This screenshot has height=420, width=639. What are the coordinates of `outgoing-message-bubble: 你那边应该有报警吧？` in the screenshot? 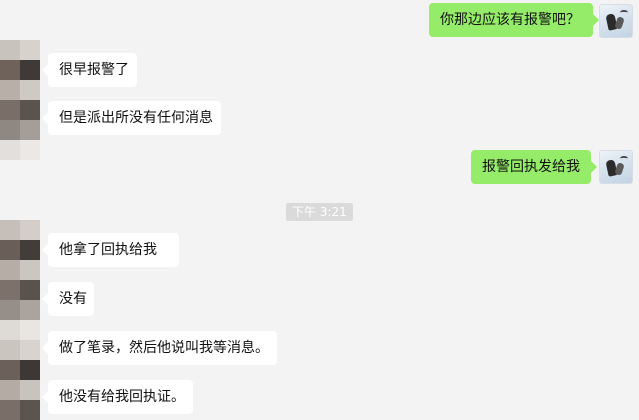 It's located at (514, 20).